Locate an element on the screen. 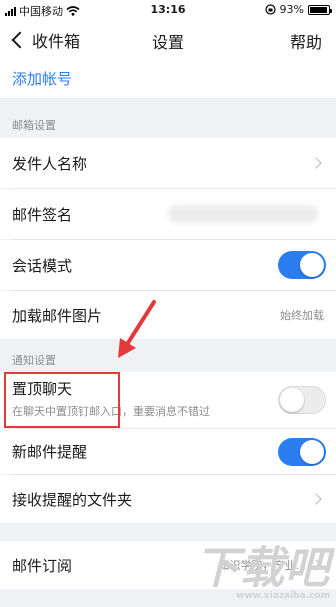  load-images-value: 始终加载 is located at coordinates (302, 315).